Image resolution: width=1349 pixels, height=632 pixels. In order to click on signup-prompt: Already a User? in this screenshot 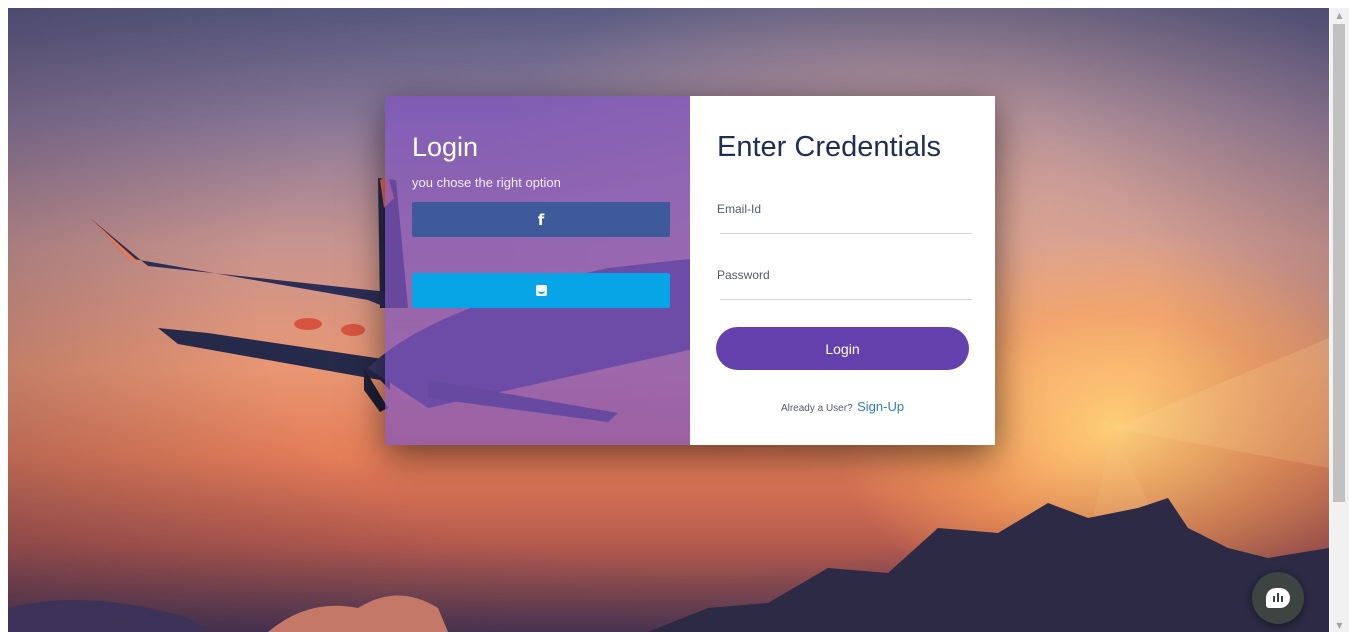, I will do `click(816, 408)`.